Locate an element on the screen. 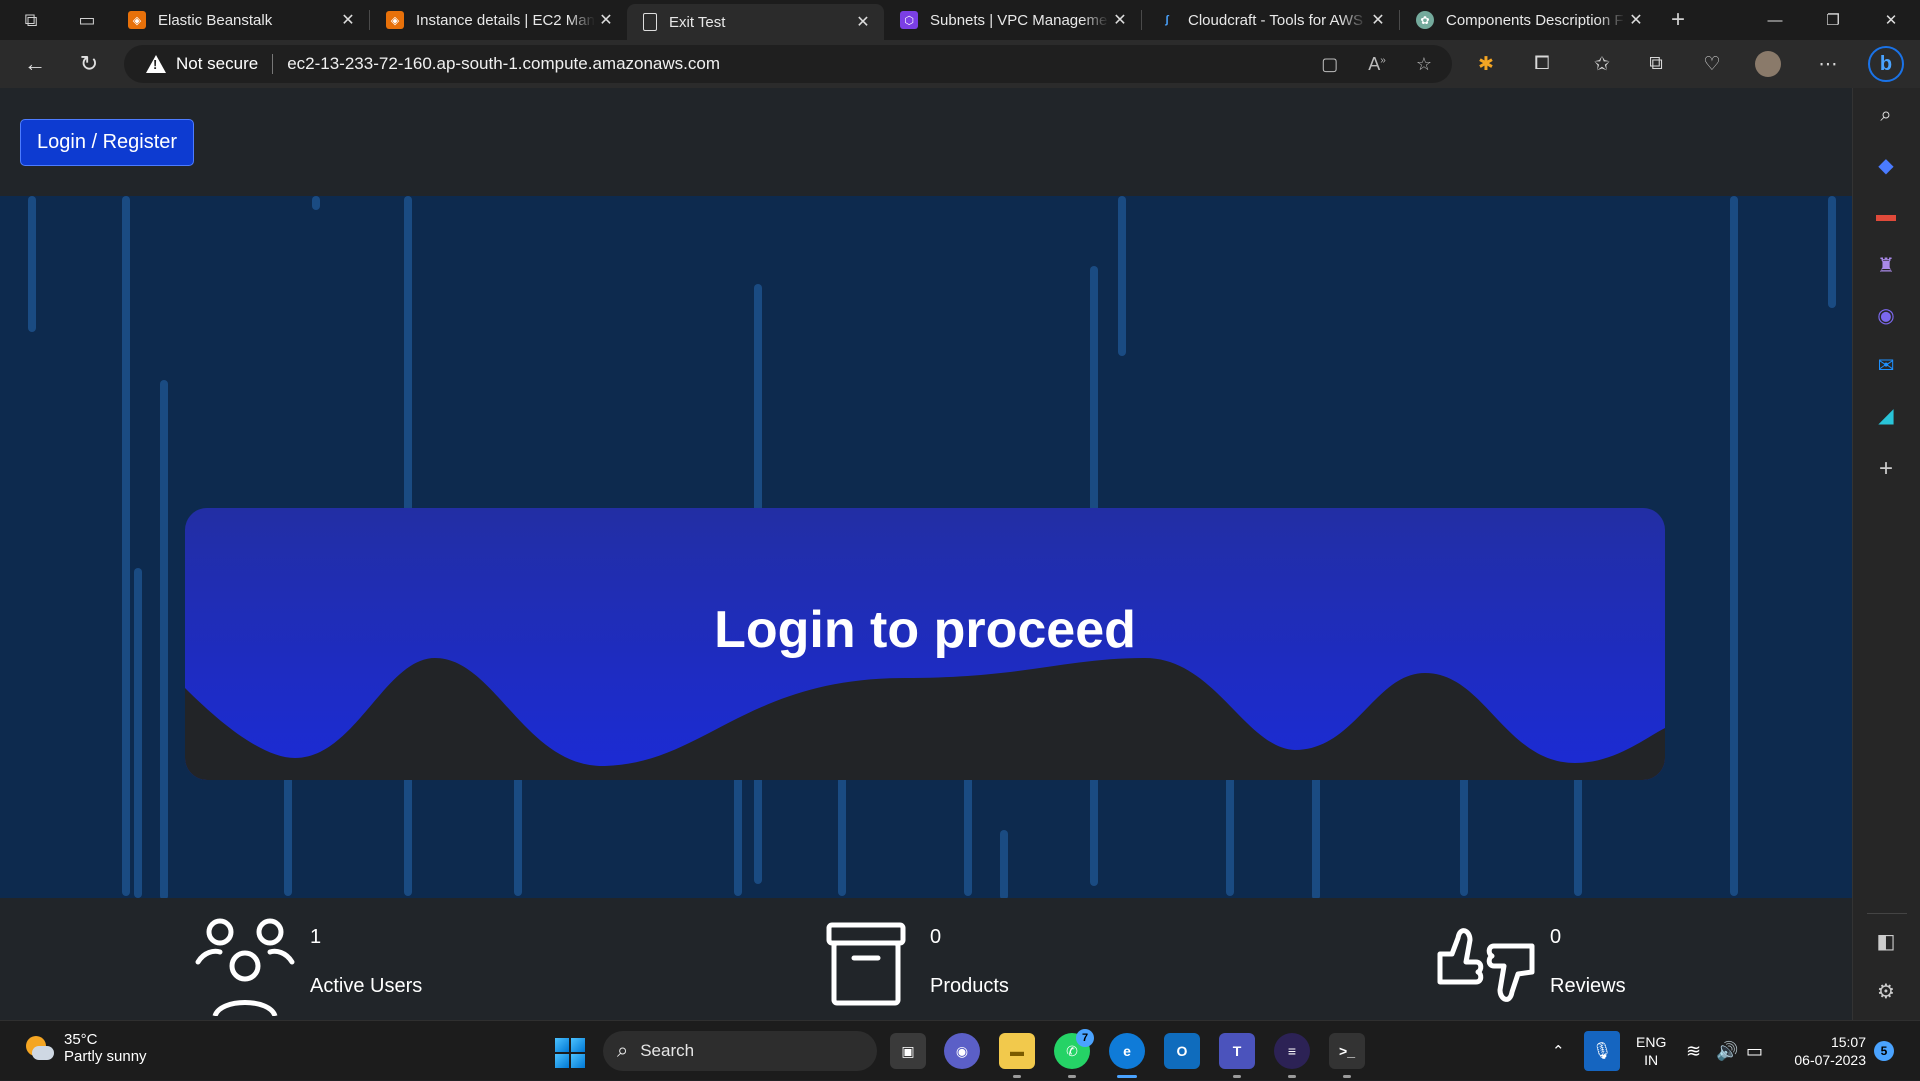 This screenshot has width=1920, height=1081. favorites-icon: ✩ is located at coordinates (1602, 64).